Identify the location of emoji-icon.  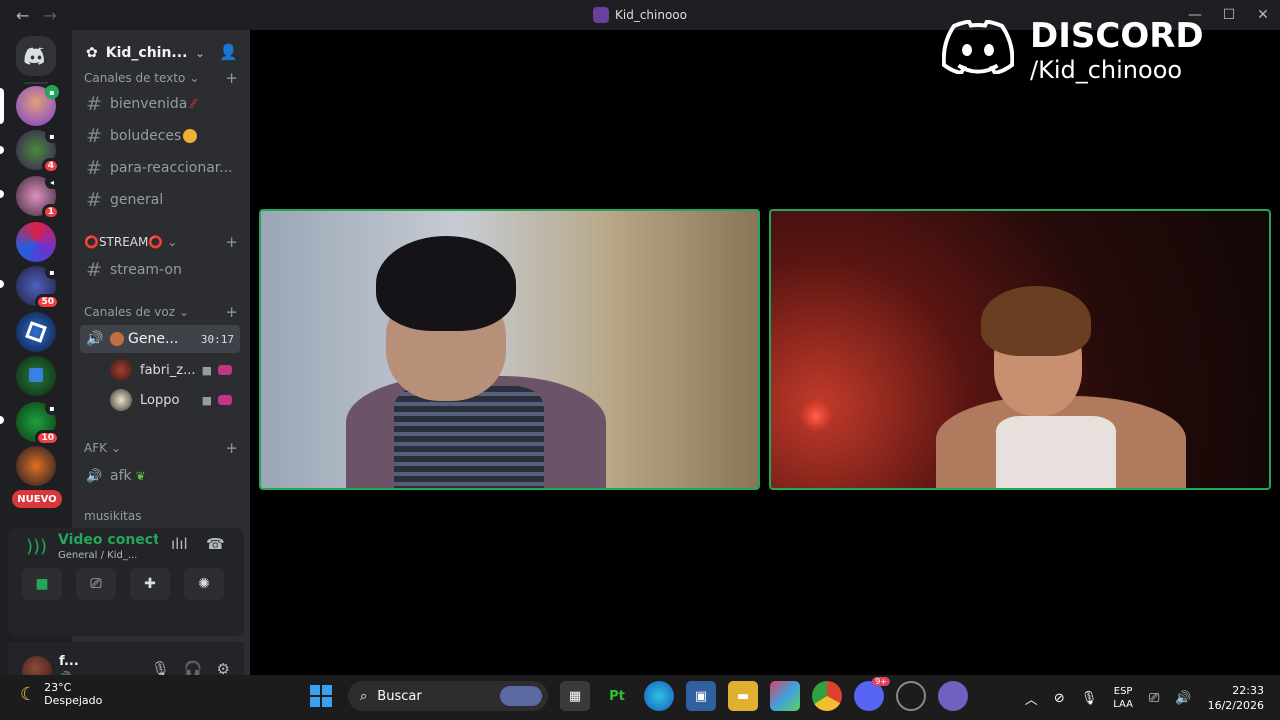
(117, 339).